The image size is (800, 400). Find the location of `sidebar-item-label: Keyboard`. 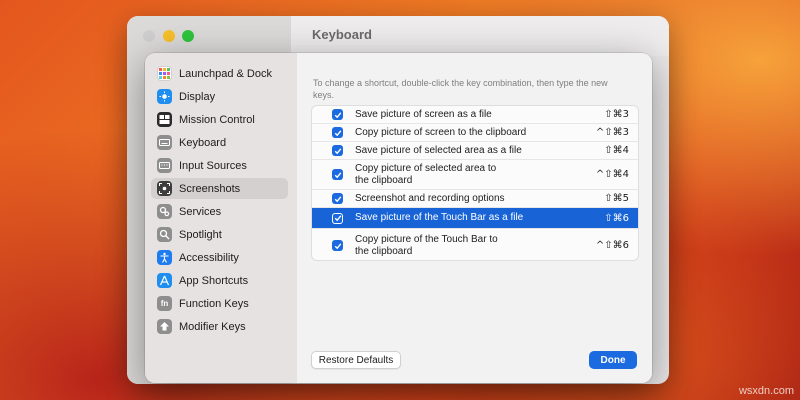

sidebar-item-label: Keyboard is located at coordinates (203, 142).